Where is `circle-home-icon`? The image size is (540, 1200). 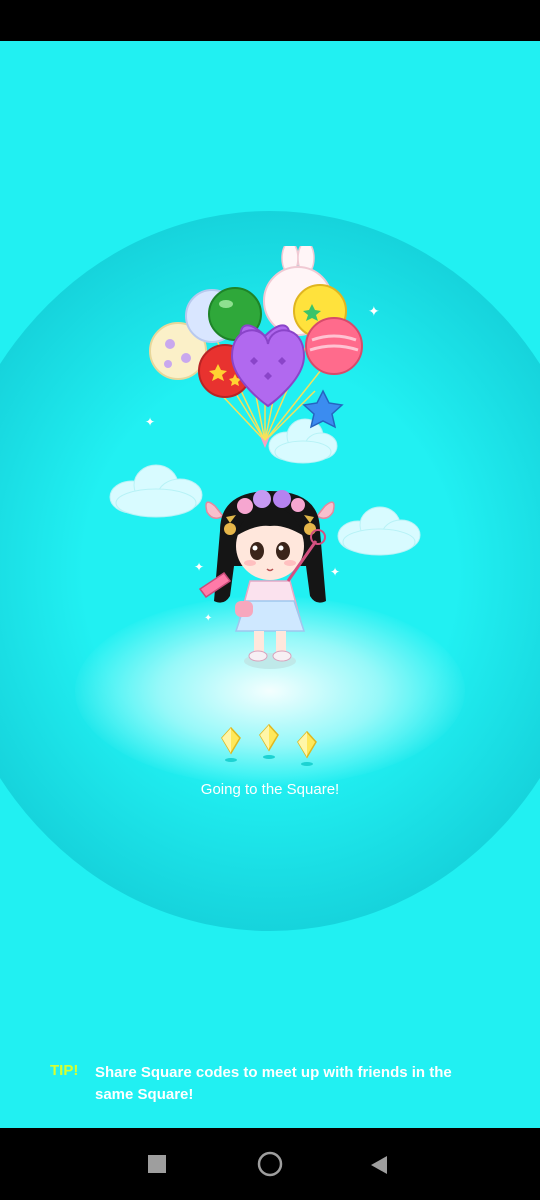 circle-home-icon is located at coordinates (270, 1164).